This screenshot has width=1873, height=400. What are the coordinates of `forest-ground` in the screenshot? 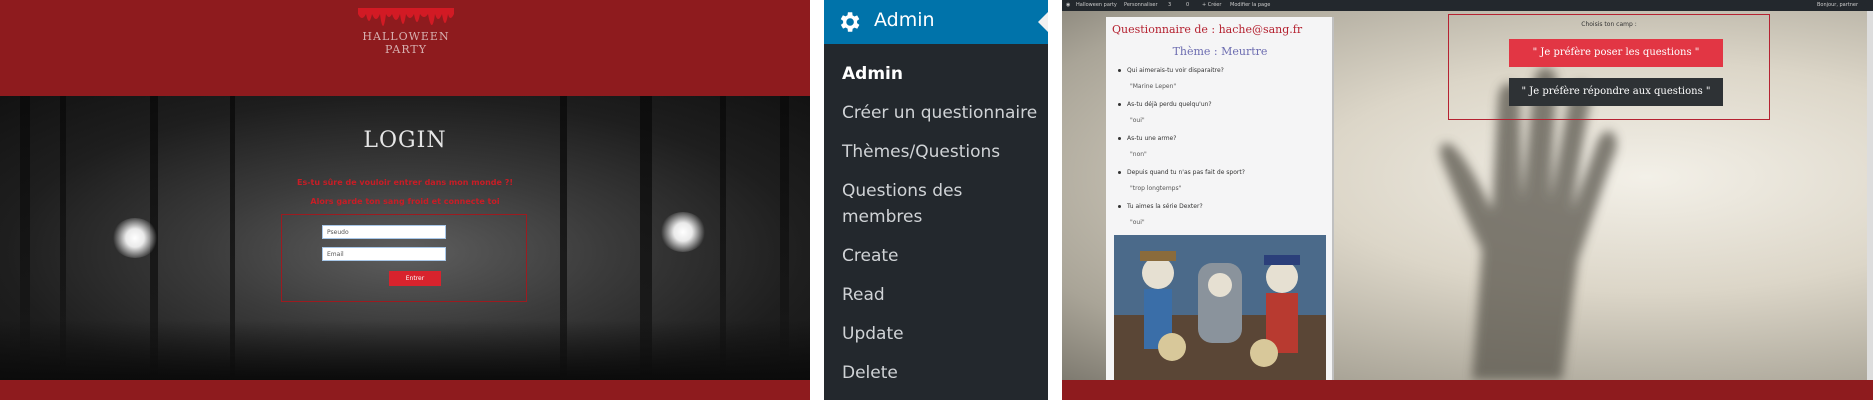 It's located at (405, 350).